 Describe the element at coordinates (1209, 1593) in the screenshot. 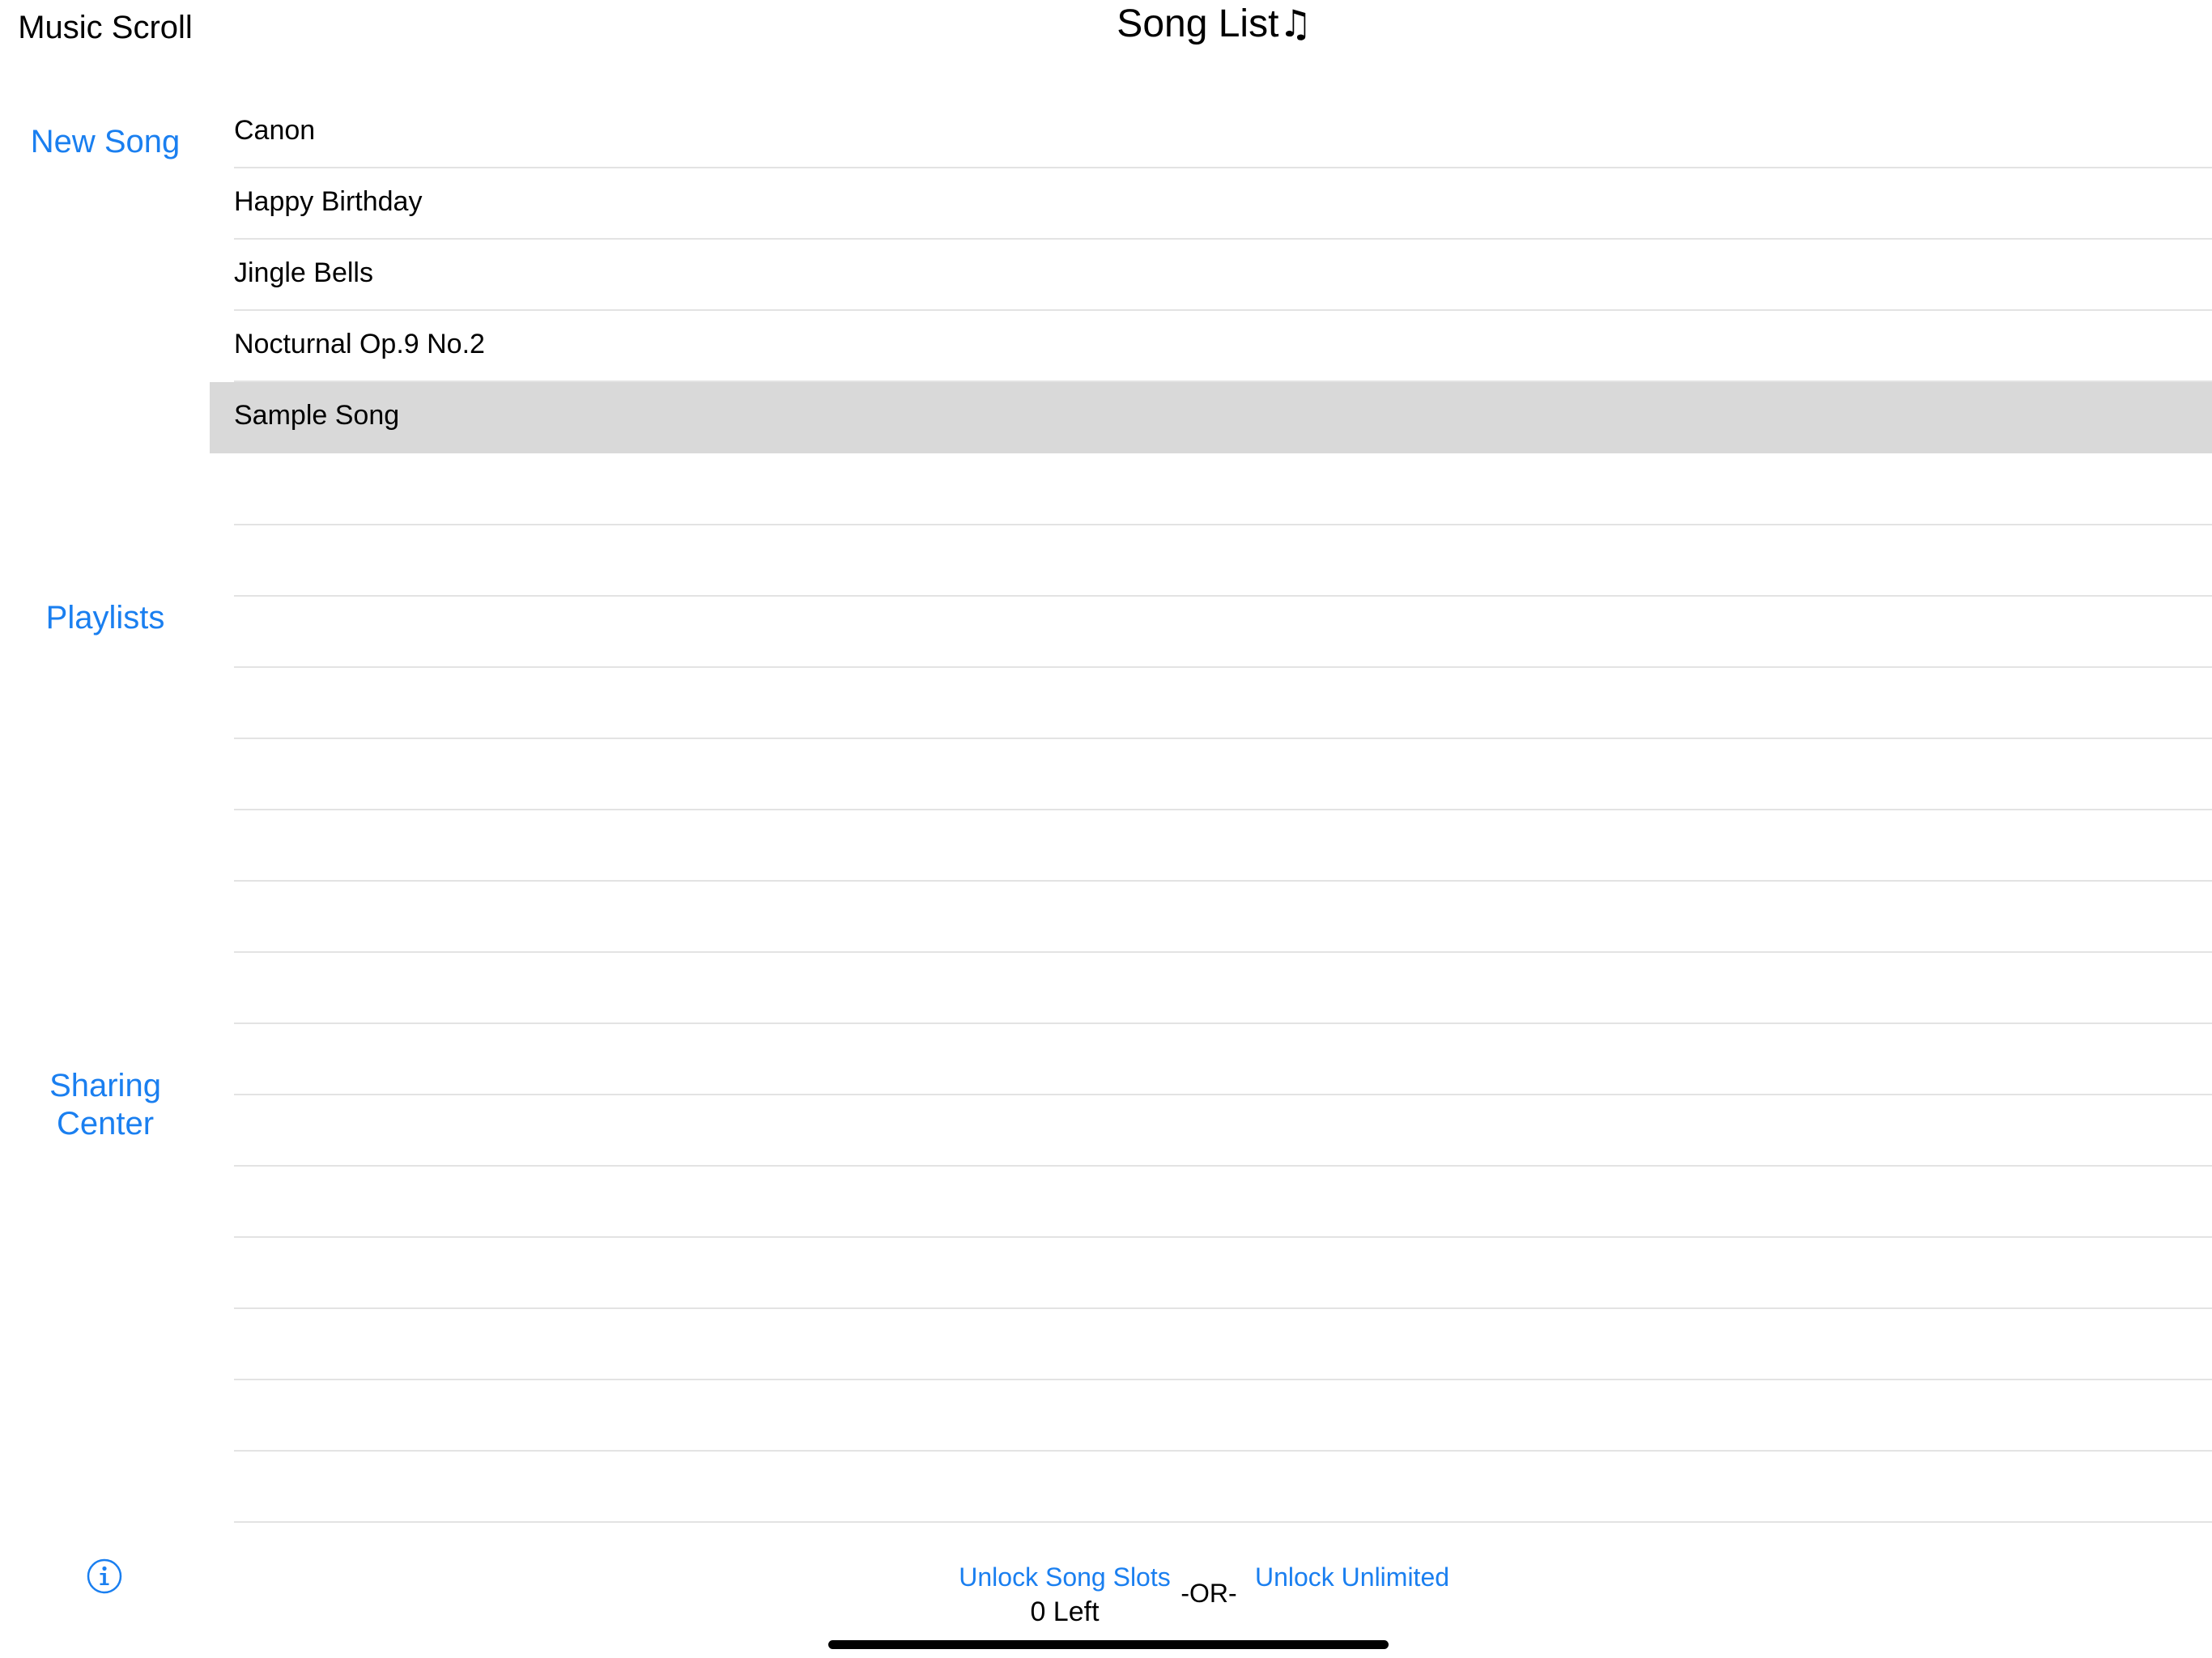

I see `or-separator: -OR-` at that location.